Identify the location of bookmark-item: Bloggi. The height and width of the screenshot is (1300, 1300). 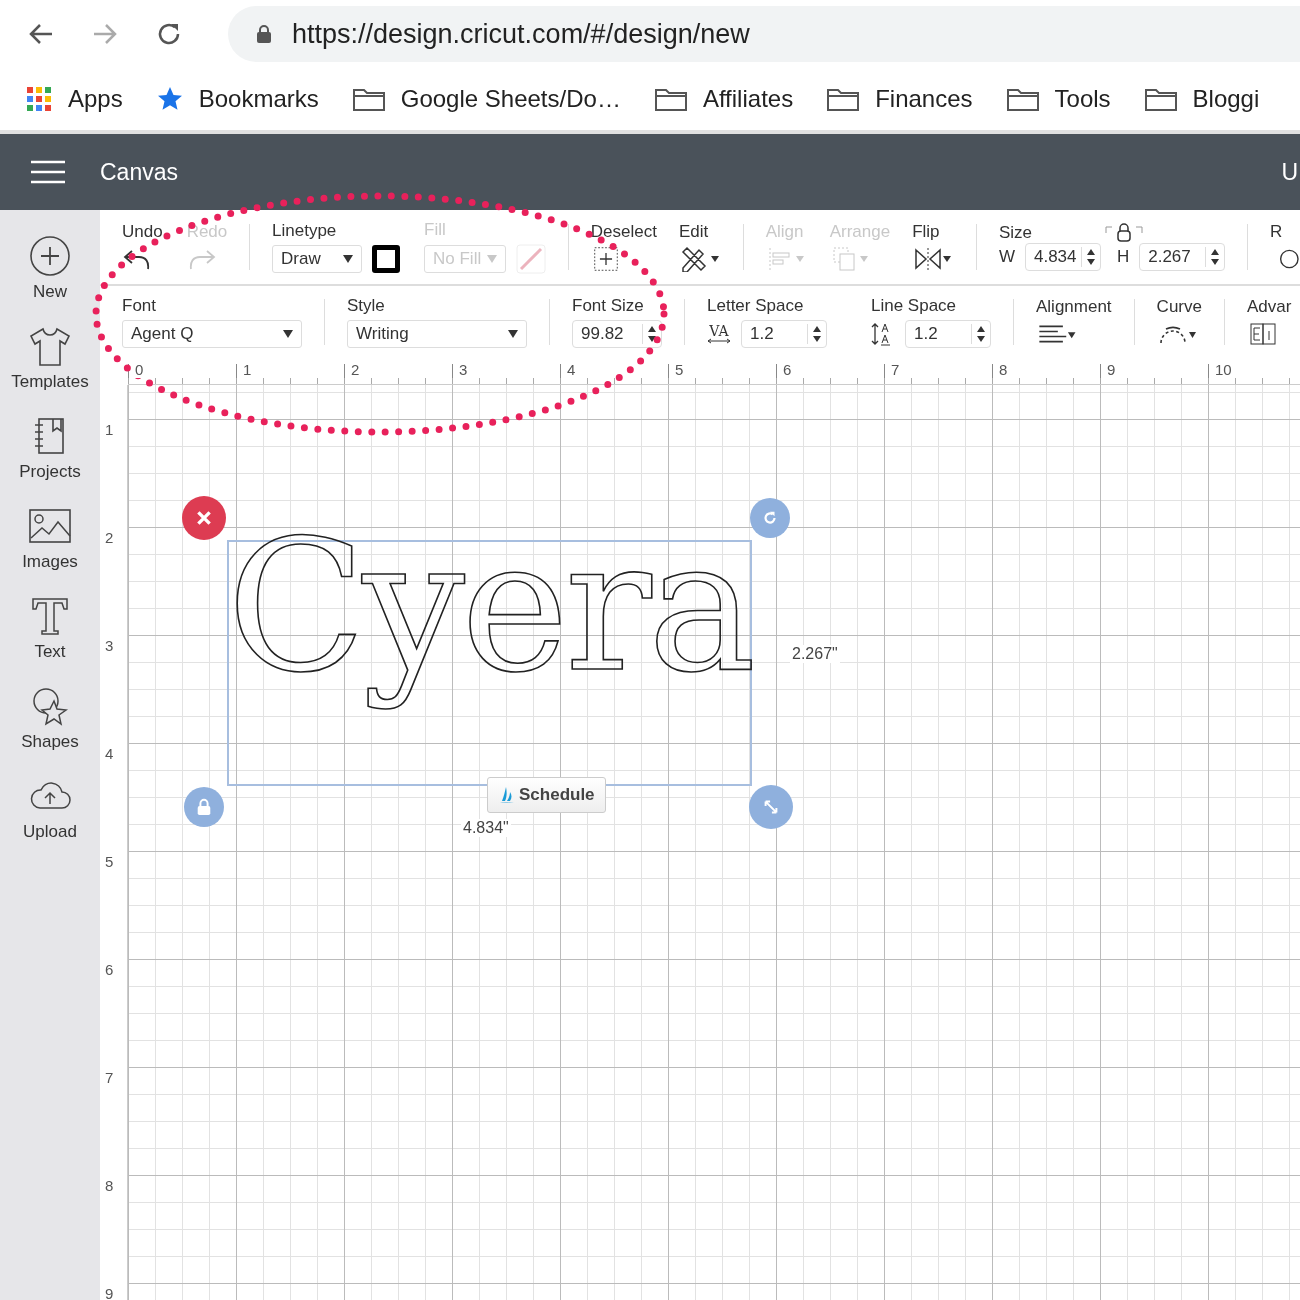
(1202, 99).